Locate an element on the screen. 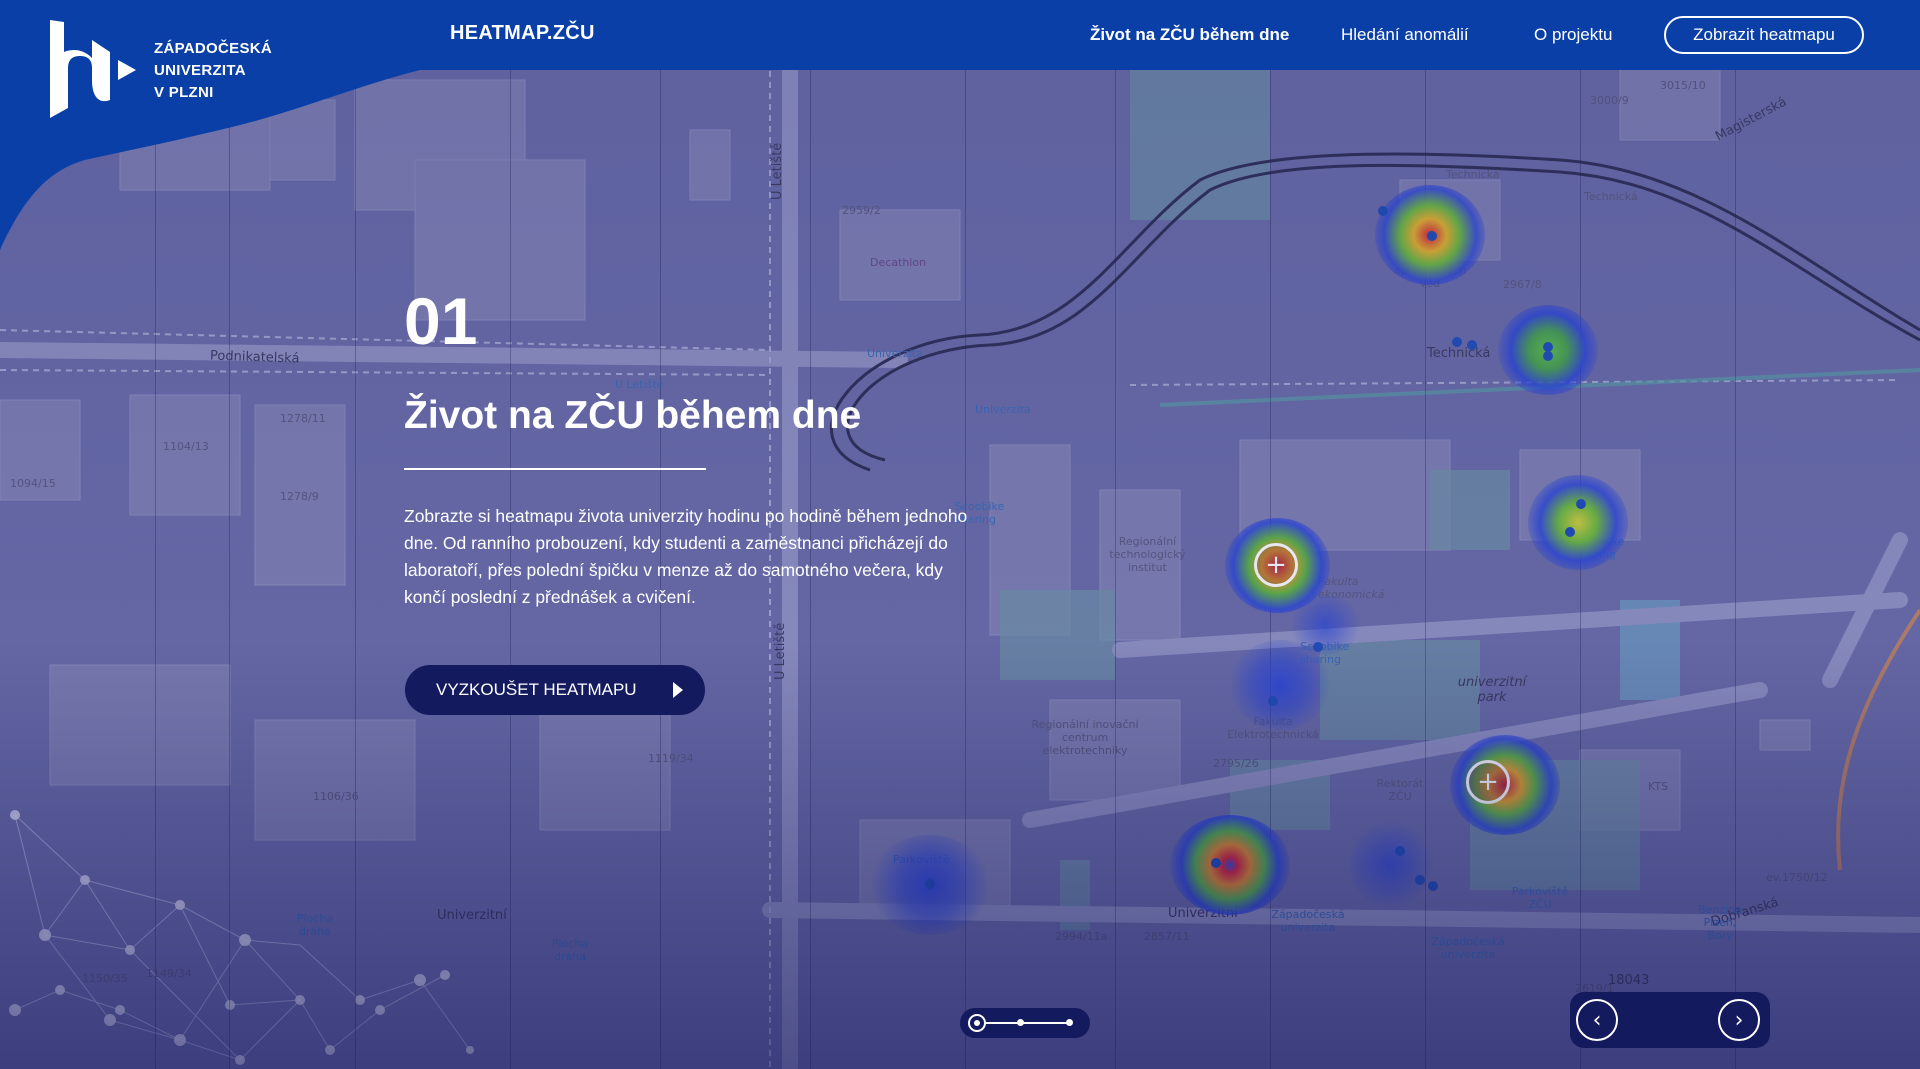  logo-line: UNIVERZITA is located at coordinates (200, 70).